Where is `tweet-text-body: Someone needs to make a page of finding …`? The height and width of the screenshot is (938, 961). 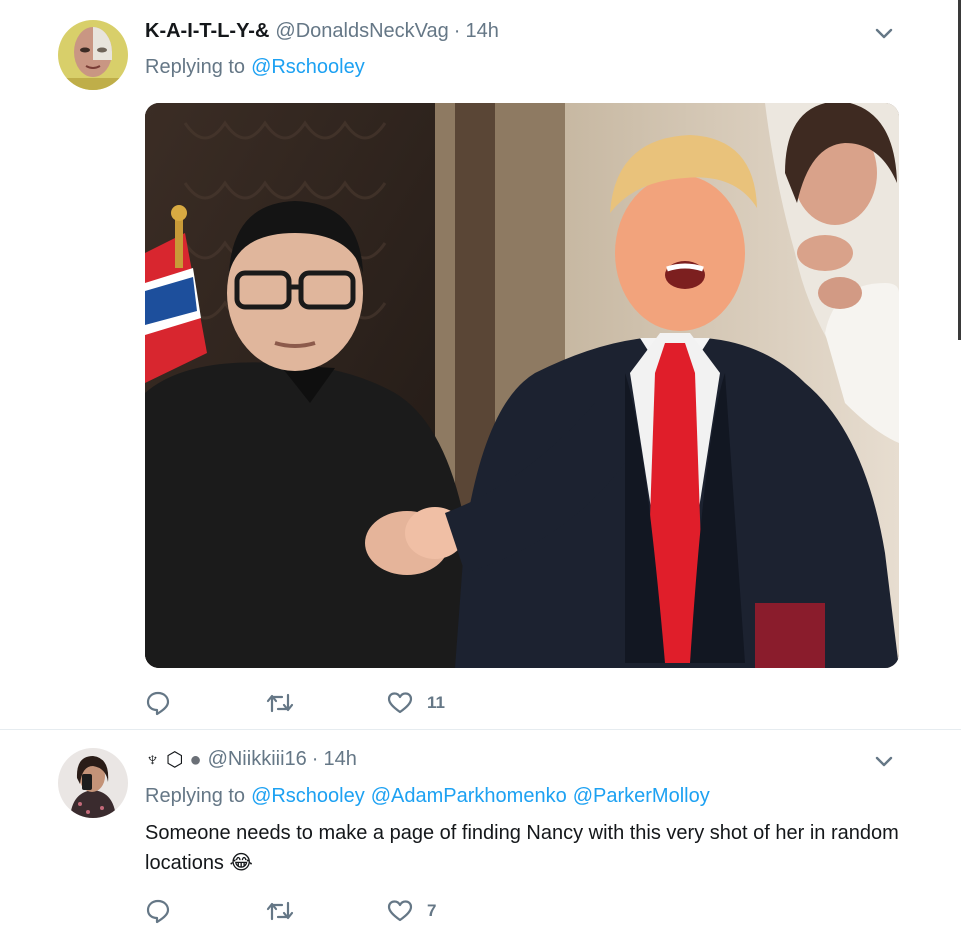 tweet-text-body: Someone needs to make a page of finding … is located at coordinates (522, 848).